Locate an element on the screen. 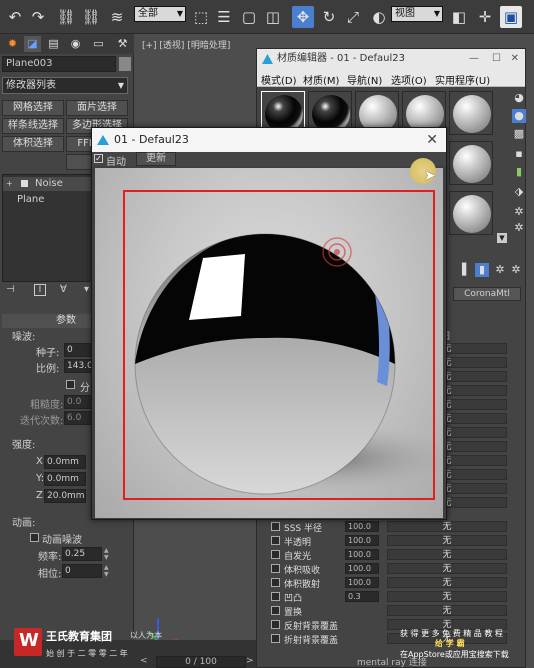 The height and width of the screenshot is (668, 534). scroll-down-arrow: ▼ is located at coordinates (502, 238).